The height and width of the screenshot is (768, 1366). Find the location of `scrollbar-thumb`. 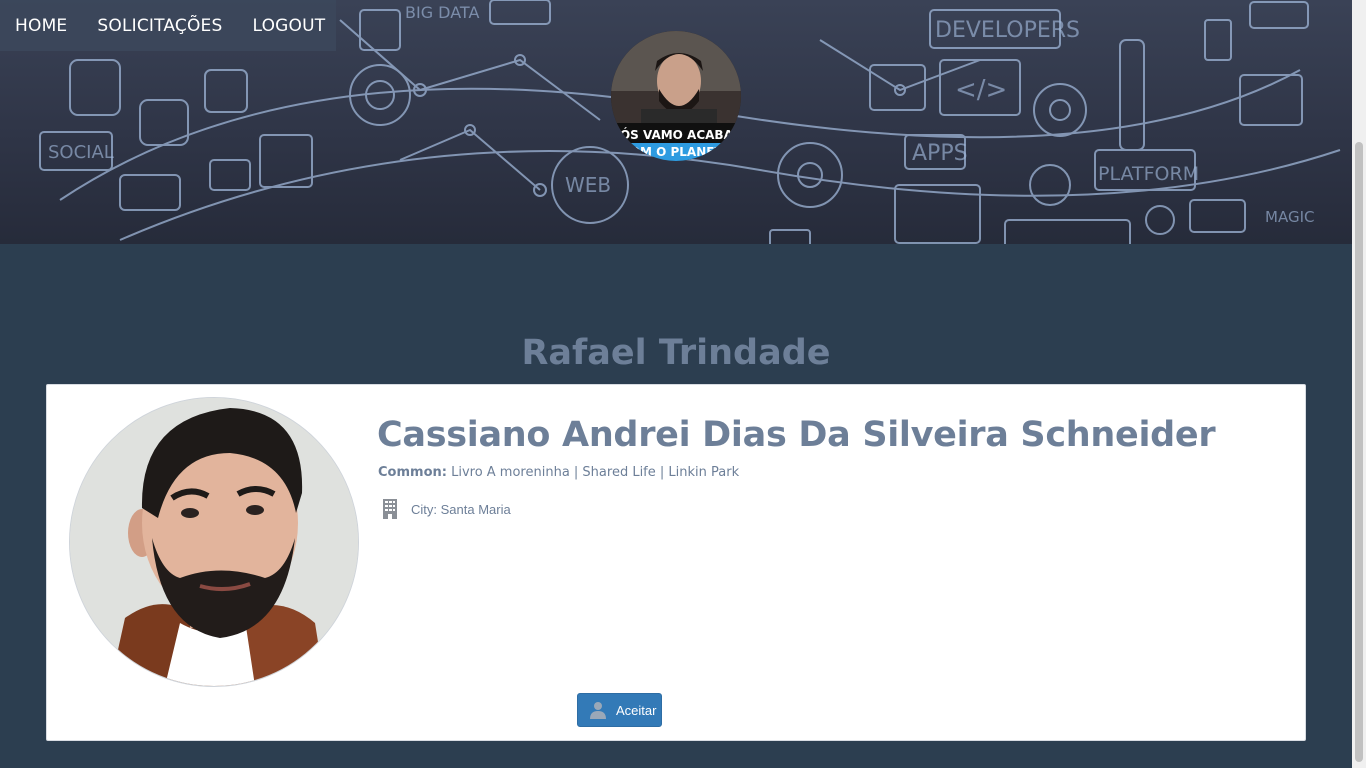

scrollbar-thumb is located at coordinates (1359, 452).